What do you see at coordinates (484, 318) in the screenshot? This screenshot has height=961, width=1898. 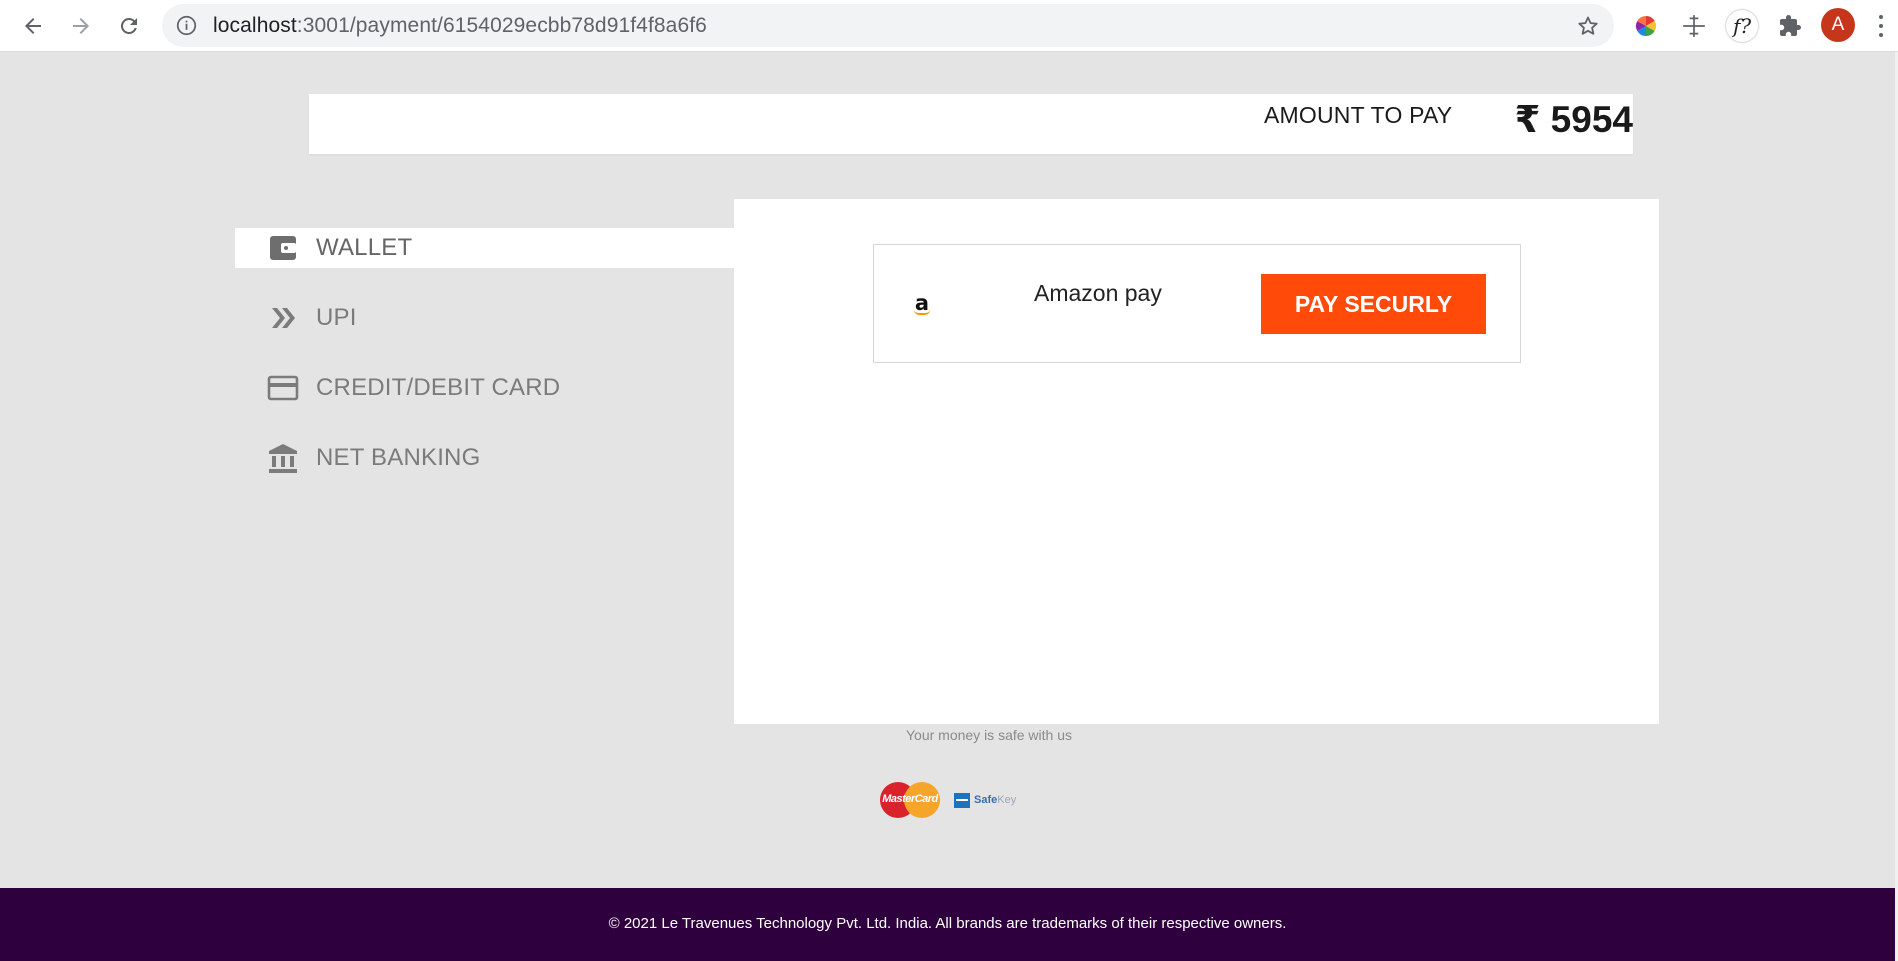 I see `sidebar-item-upi: UPI` at bounding box center [484, 318].